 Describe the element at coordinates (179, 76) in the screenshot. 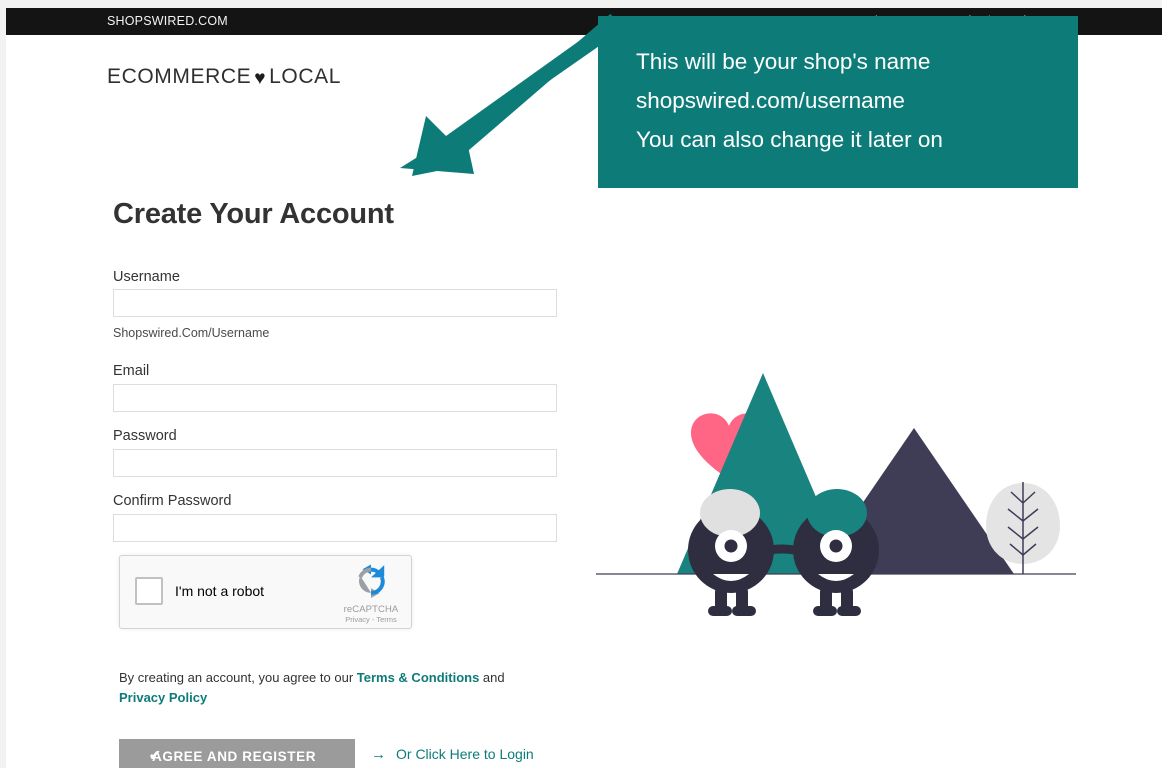

I see `logo-text-left: ECOMMERCE` at that location.